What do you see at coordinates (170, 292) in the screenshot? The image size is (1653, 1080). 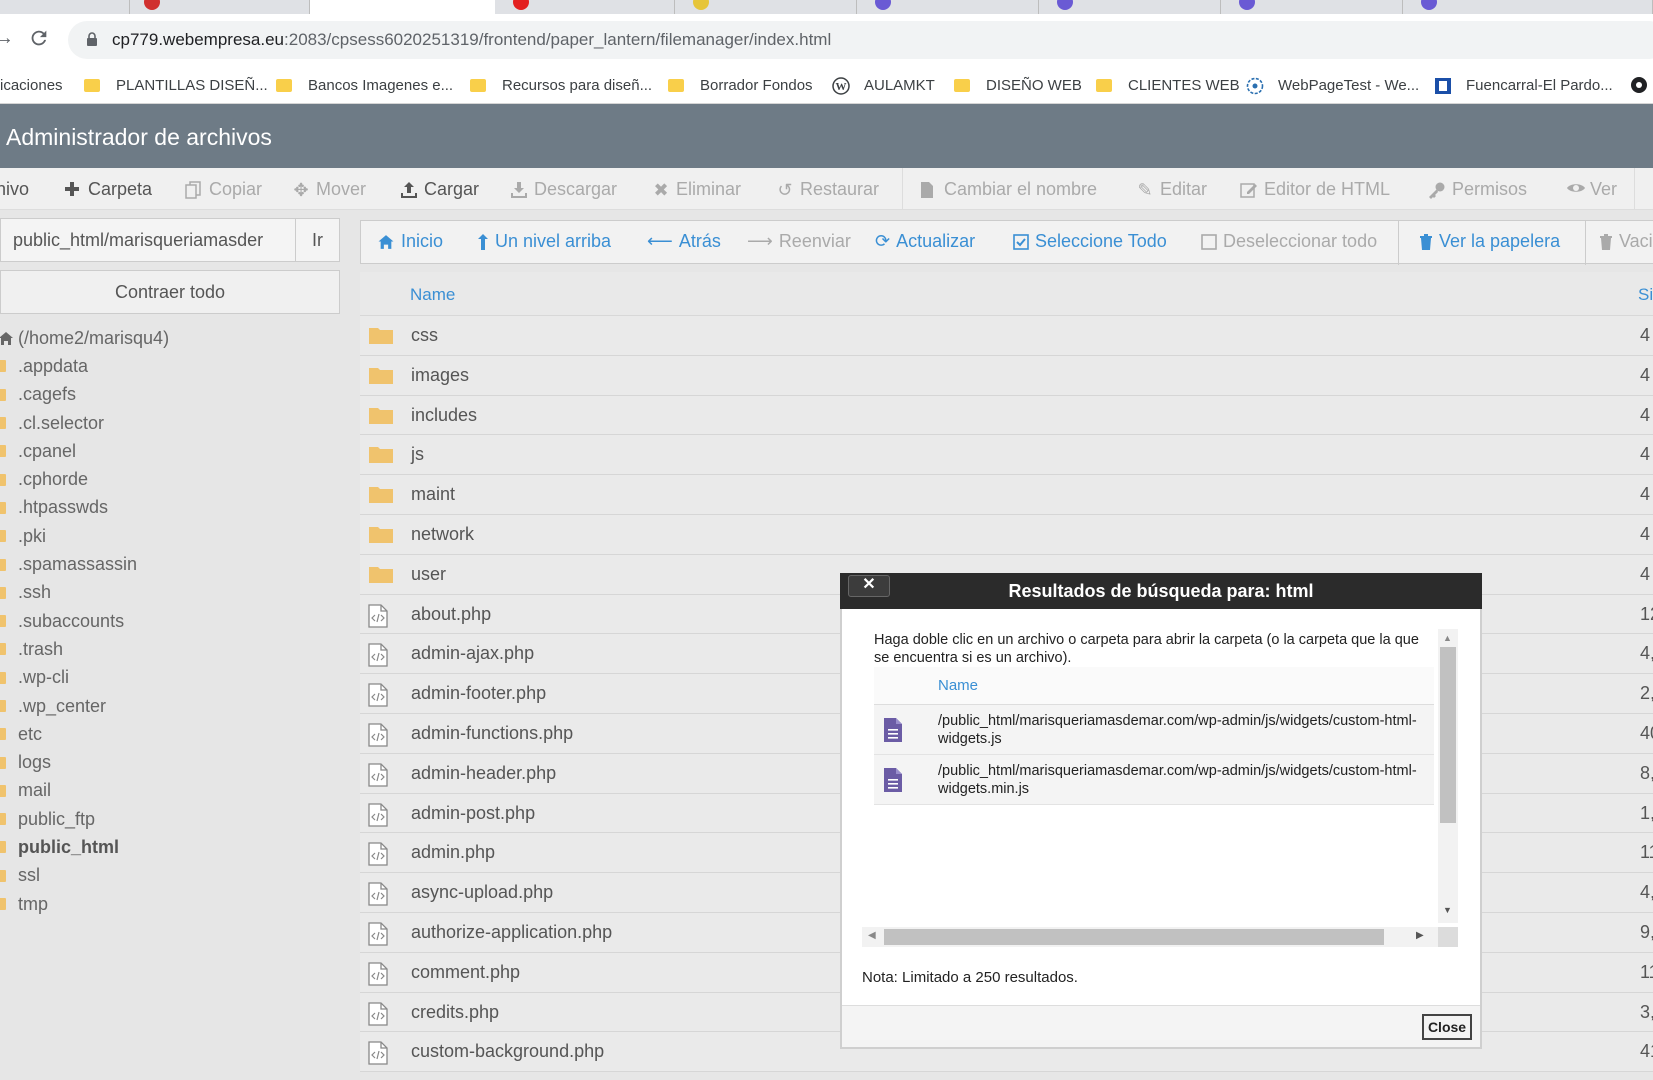 I see `collapse-all-button: Contraer todo` at bounding box center [170, 292].